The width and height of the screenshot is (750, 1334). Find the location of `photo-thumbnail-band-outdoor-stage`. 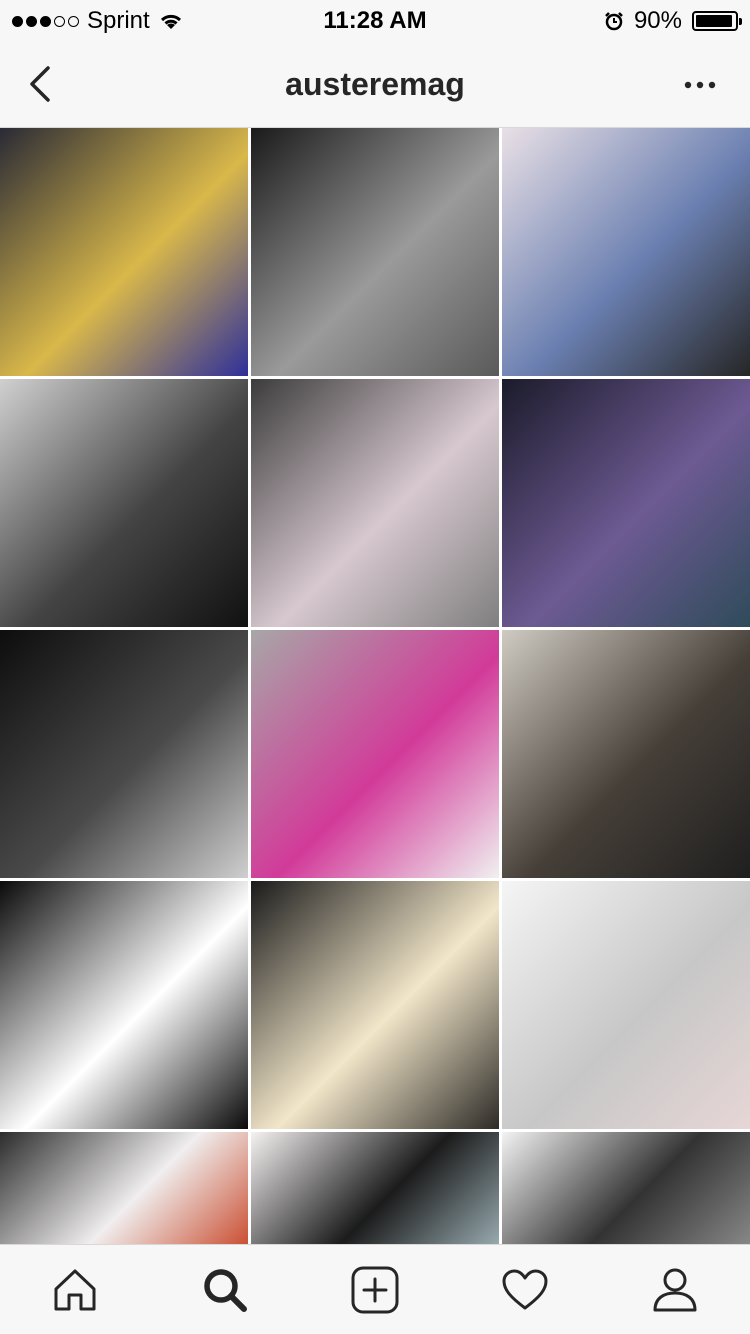

photo-thumbnail-band-outdoor-stage is located at coordinates (375, 503).